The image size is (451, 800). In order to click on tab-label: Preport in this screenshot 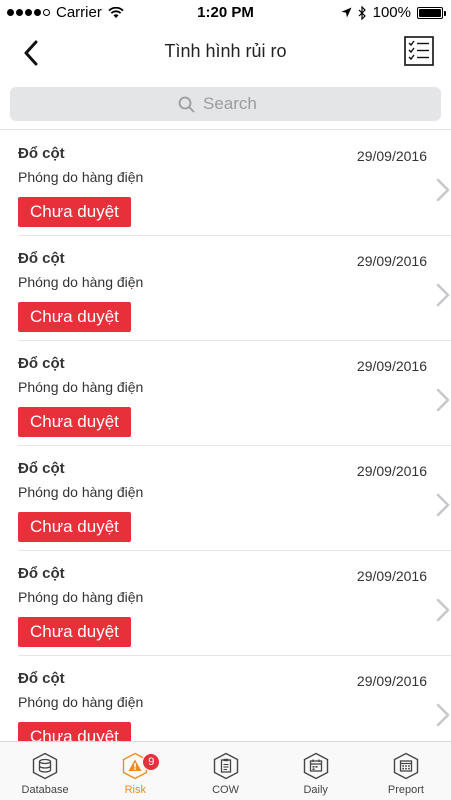, I will do `click(405, 790)`.